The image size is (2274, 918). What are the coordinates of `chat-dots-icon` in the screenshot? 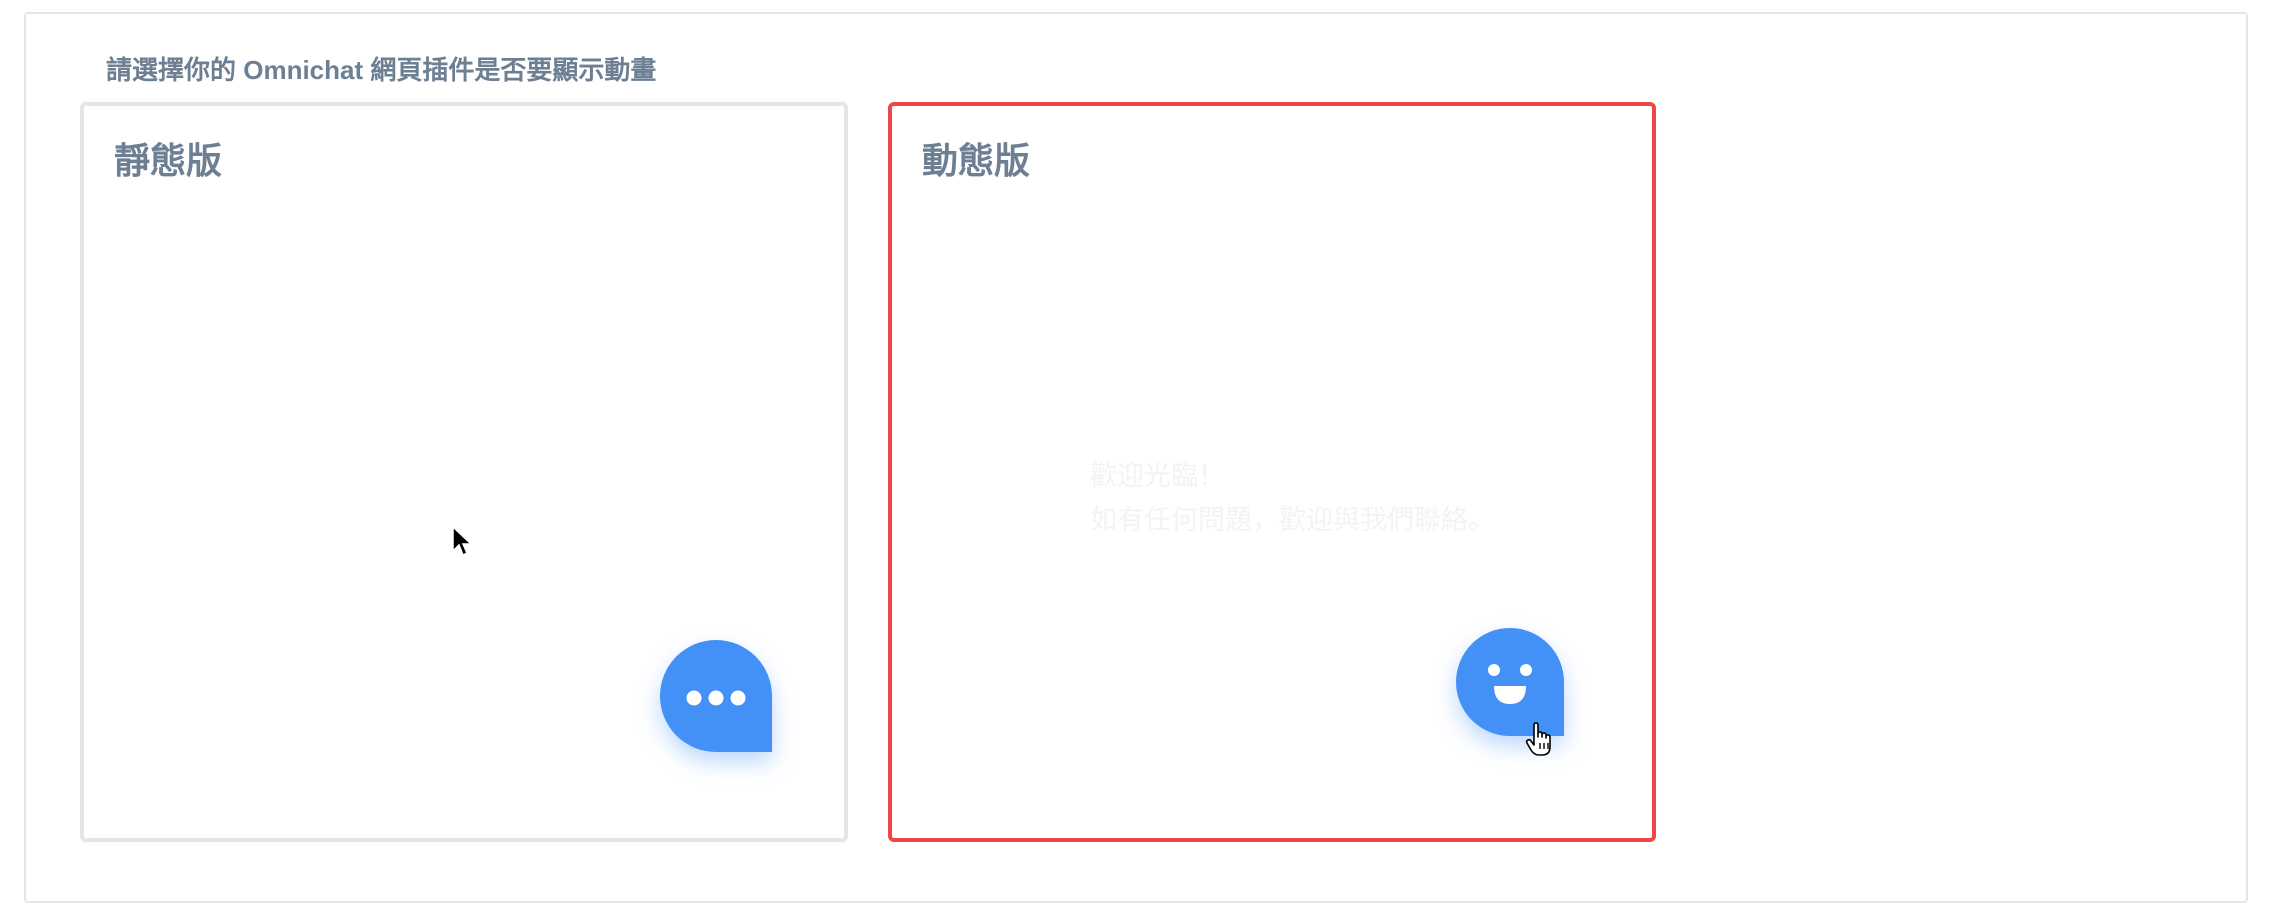 It's located at (716, 696).